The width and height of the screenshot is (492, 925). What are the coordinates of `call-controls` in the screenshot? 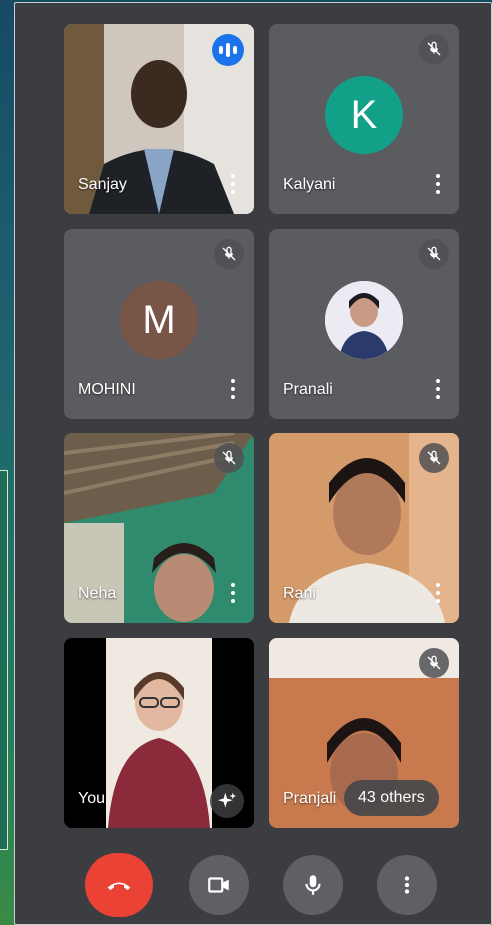 It's located at (254, 887).